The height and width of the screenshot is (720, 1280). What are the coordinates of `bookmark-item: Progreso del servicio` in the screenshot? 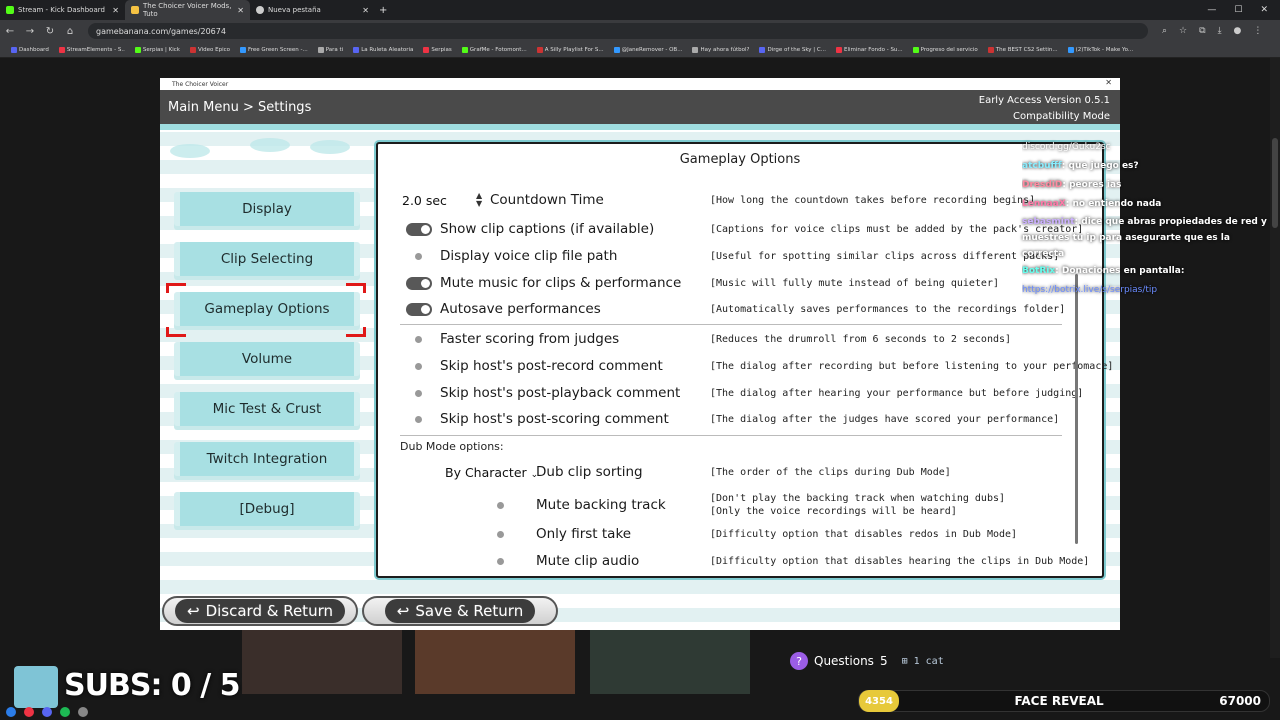 It's located at (945, 49).